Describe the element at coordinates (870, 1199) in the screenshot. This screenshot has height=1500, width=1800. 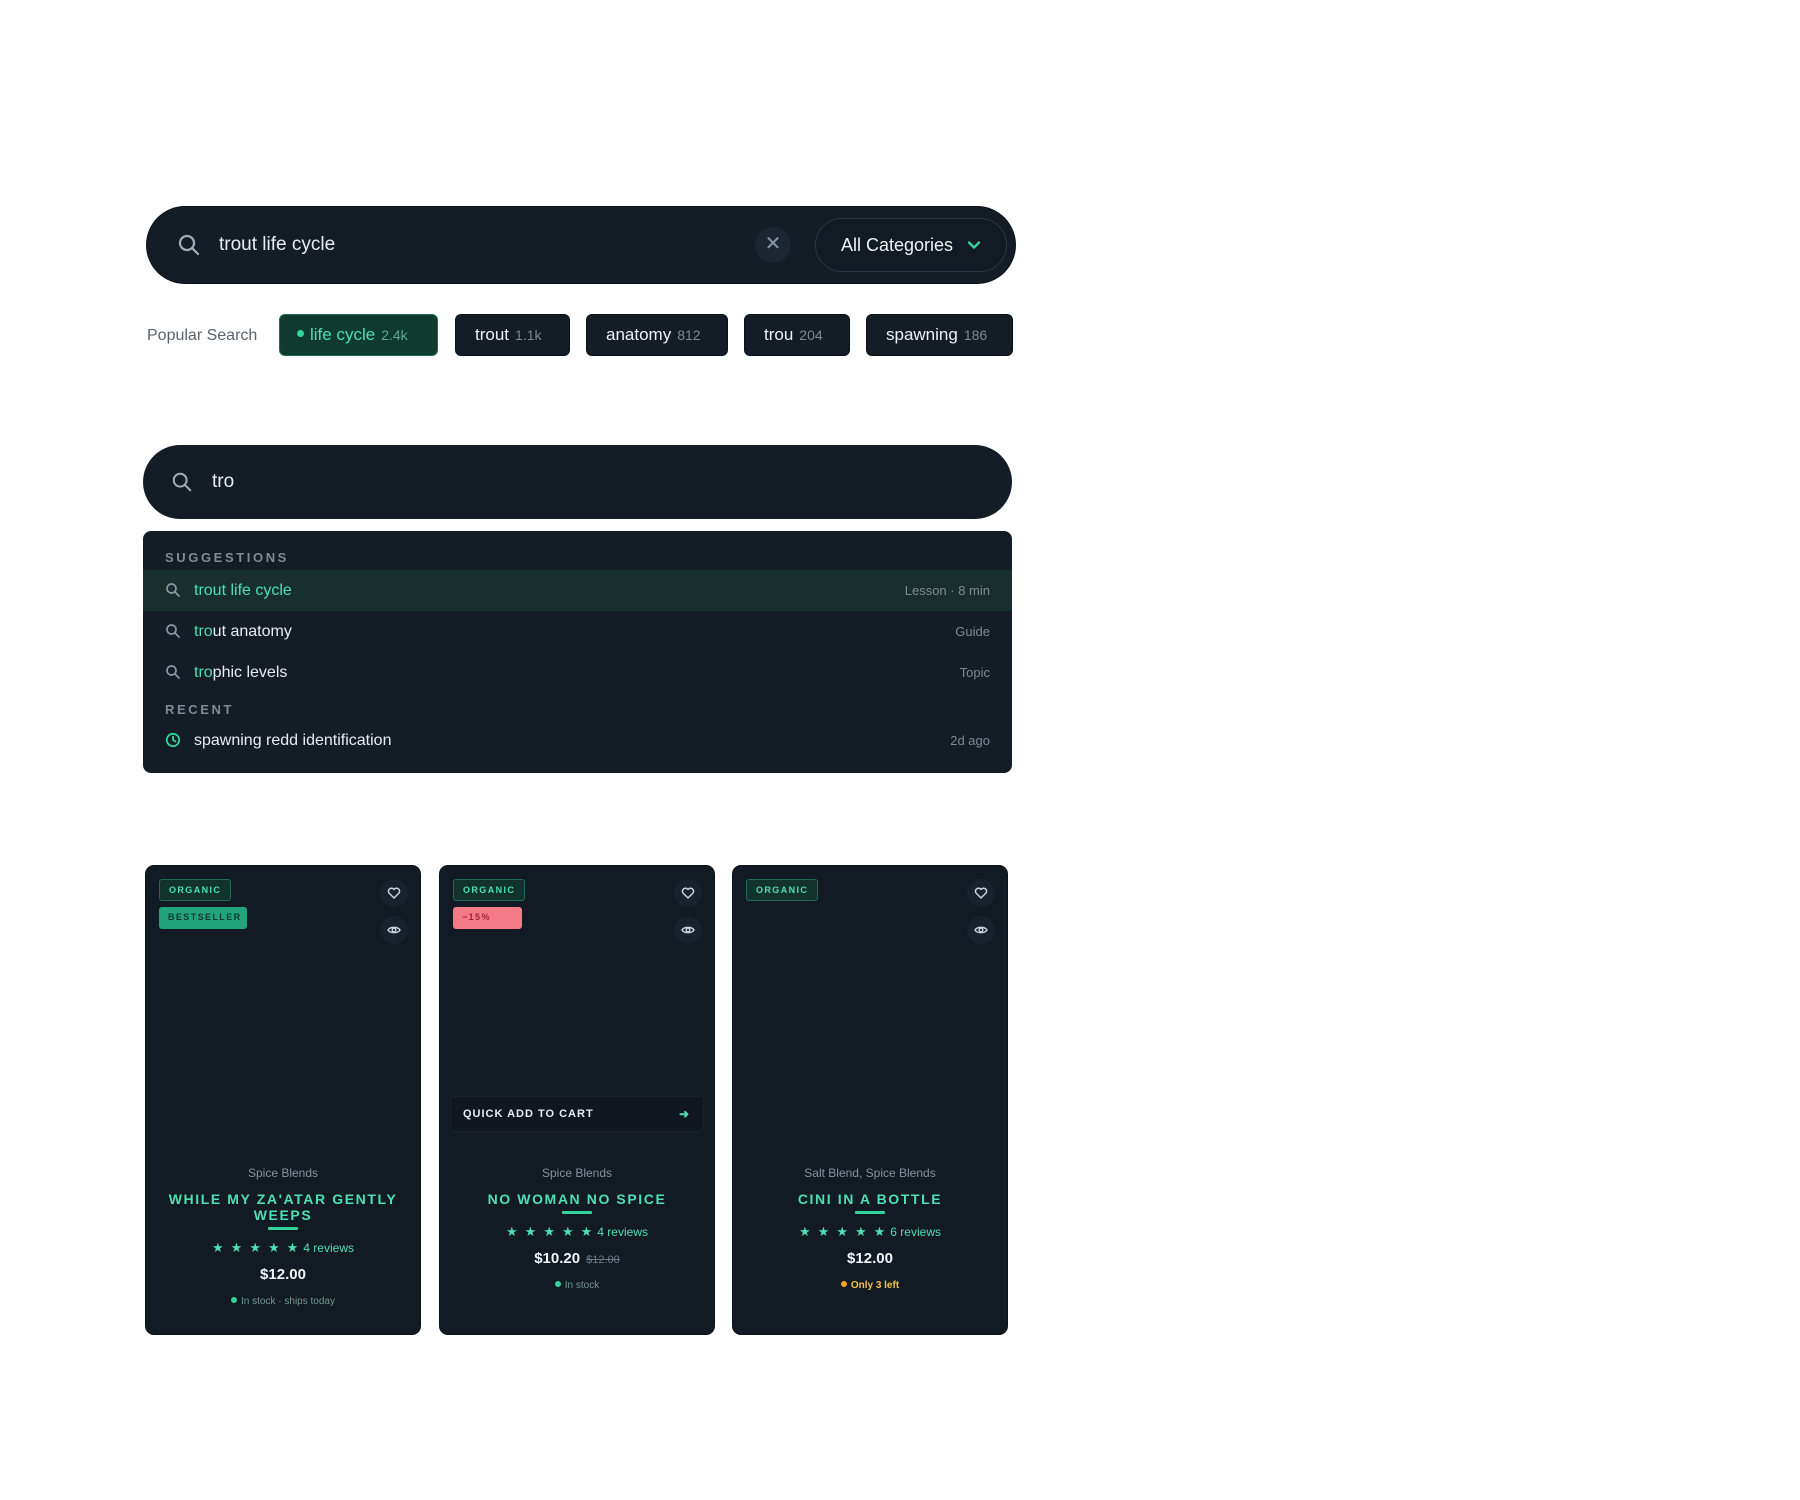
I see `product-title: CINI IN A BOTTLE` at that location.